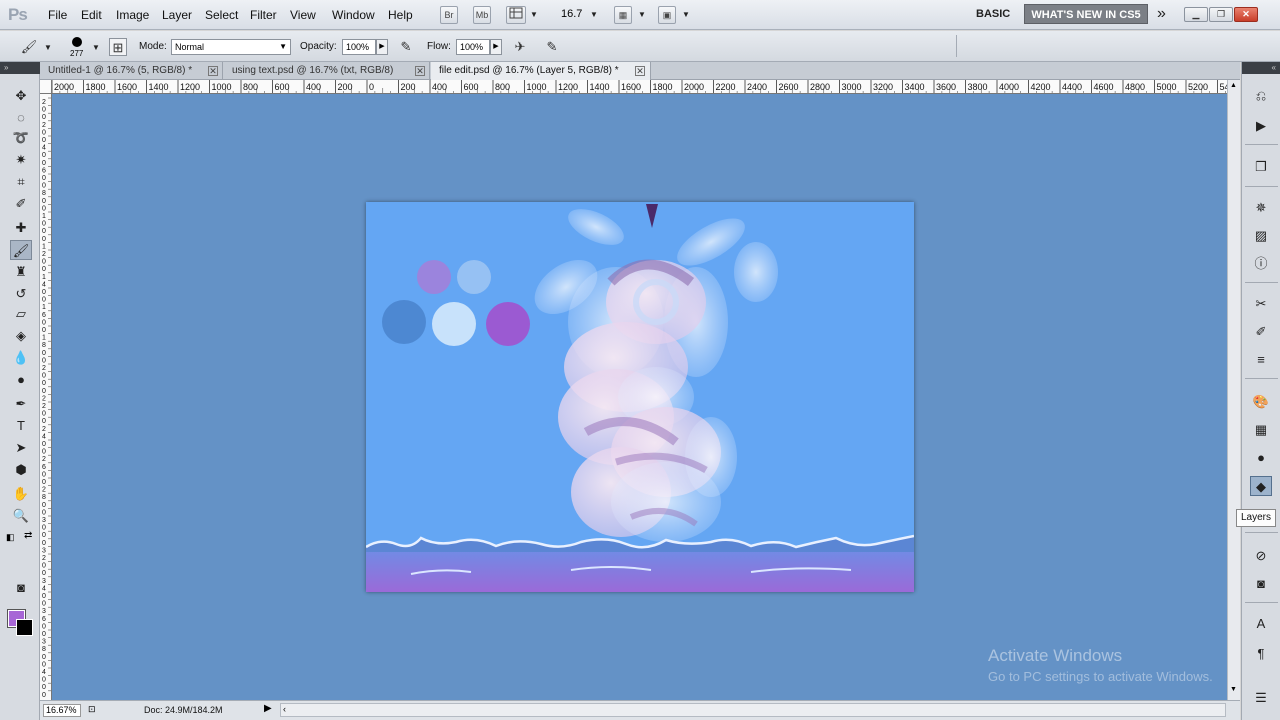  What do you see at coordinates (1261, 96) in the screenshot?
I see `history-panel-icon: ⎌` at bounding box center [1261, 96].